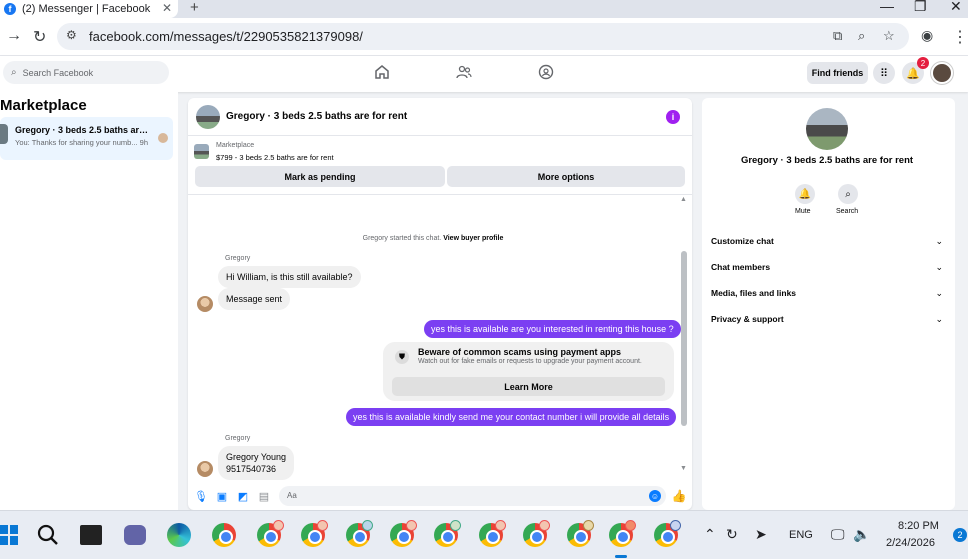 The height and width of the screenshot is (559, 968). I want to click on chrome-icon, so click(224, 535).